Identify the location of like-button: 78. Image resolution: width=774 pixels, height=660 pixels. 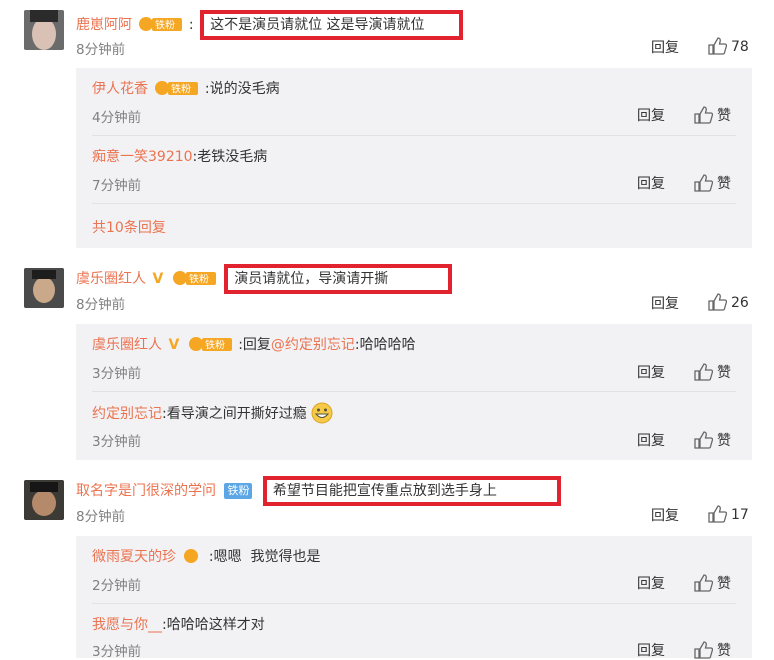
(728, 46).